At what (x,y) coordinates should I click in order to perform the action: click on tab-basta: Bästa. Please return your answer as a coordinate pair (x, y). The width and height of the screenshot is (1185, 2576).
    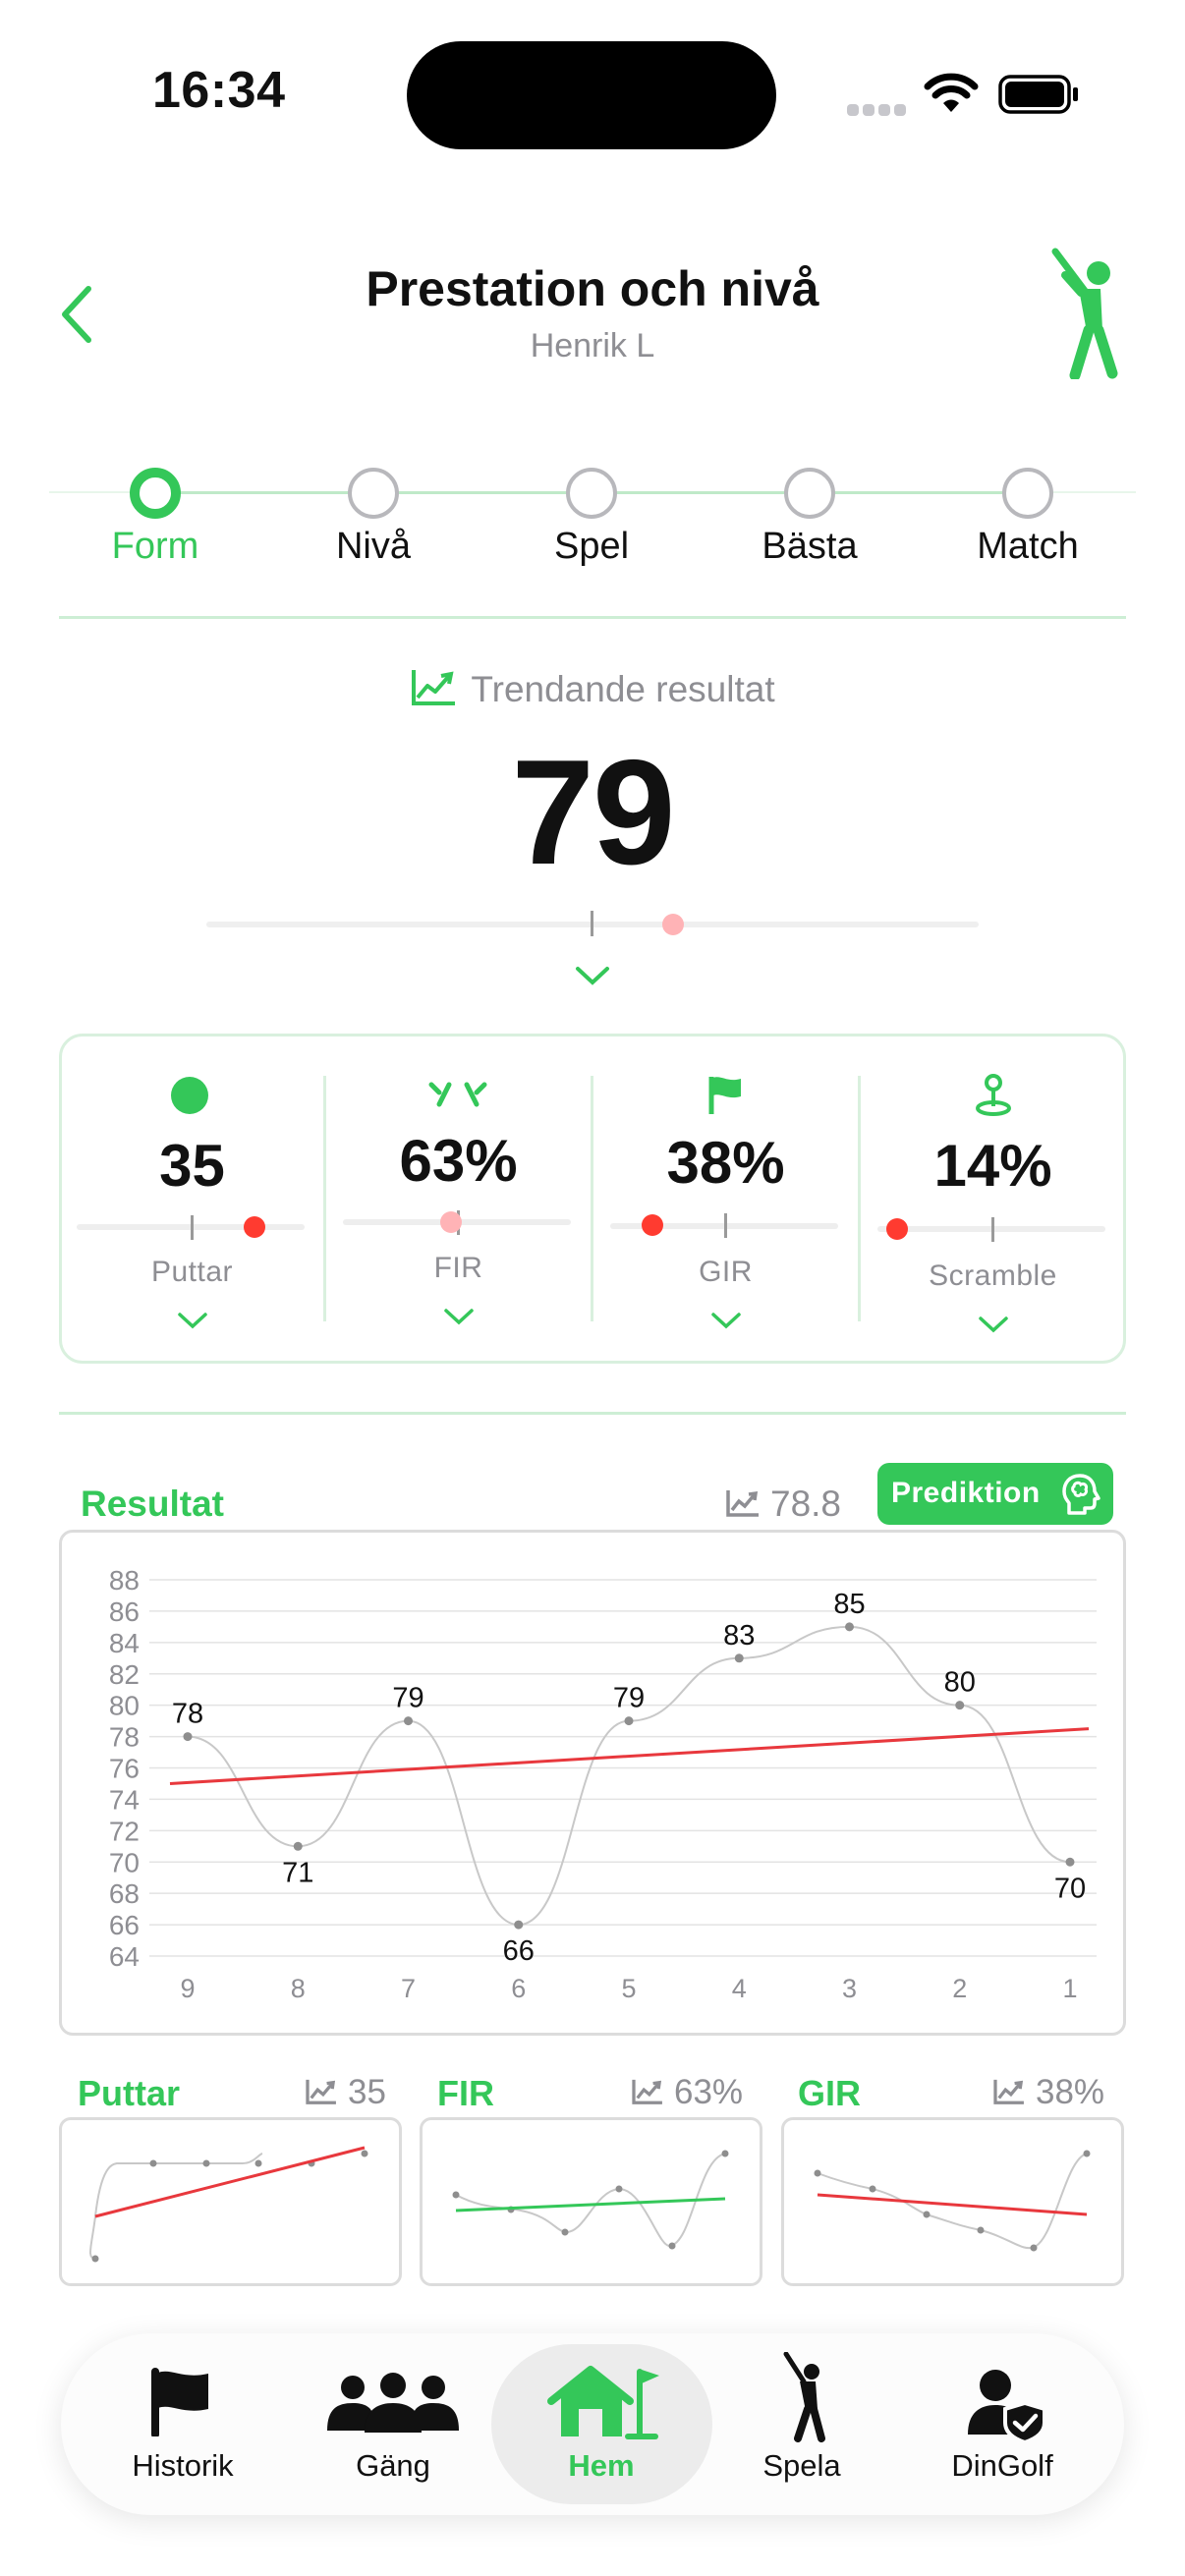
    Looking at the image, I should click on (810, 547).